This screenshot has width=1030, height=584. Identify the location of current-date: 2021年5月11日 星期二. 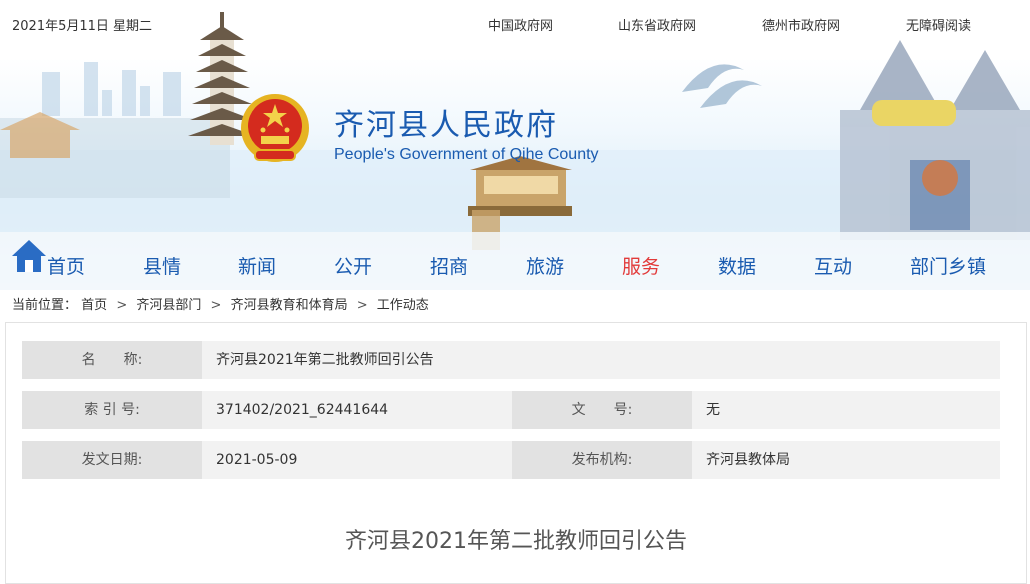
(82, 26).